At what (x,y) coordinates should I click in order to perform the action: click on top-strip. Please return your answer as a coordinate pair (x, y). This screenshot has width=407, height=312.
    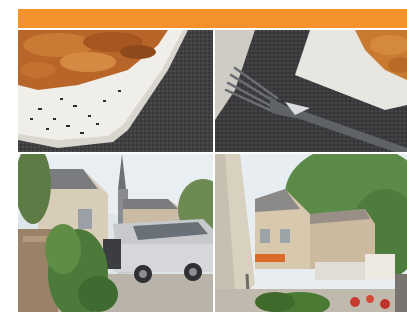
    Looking at the image, I should click on (203, 4).